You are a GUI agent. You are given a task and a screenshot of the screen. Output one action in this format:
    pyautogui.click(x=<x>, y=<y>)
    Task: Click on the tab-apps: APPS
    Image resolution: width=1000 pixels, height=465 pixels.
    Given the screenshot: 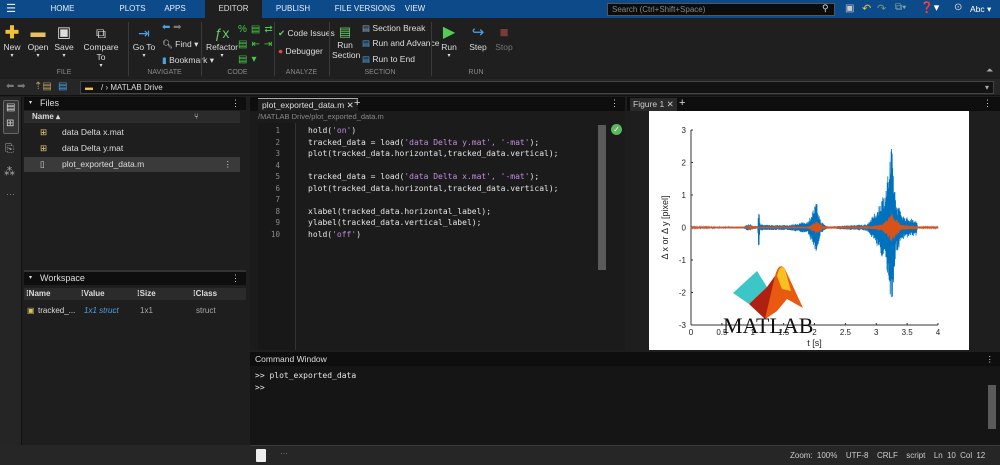 What is the action you would take?
    pyautogui.click(x=175, y=9)
    